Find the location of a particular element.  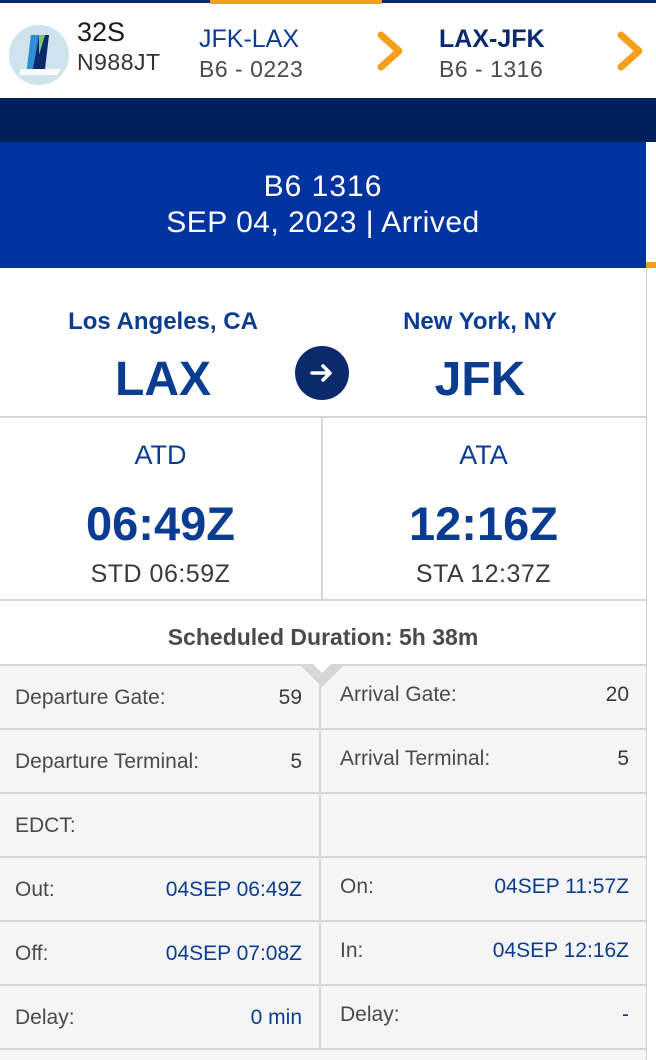

detail-cell is located at coordinates (484, 825).